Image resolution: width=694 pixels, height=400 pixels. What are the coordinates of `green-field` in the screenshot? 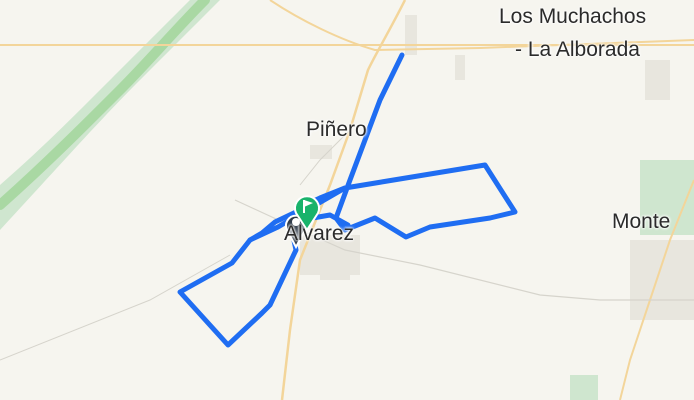 It's located at (584, 387).